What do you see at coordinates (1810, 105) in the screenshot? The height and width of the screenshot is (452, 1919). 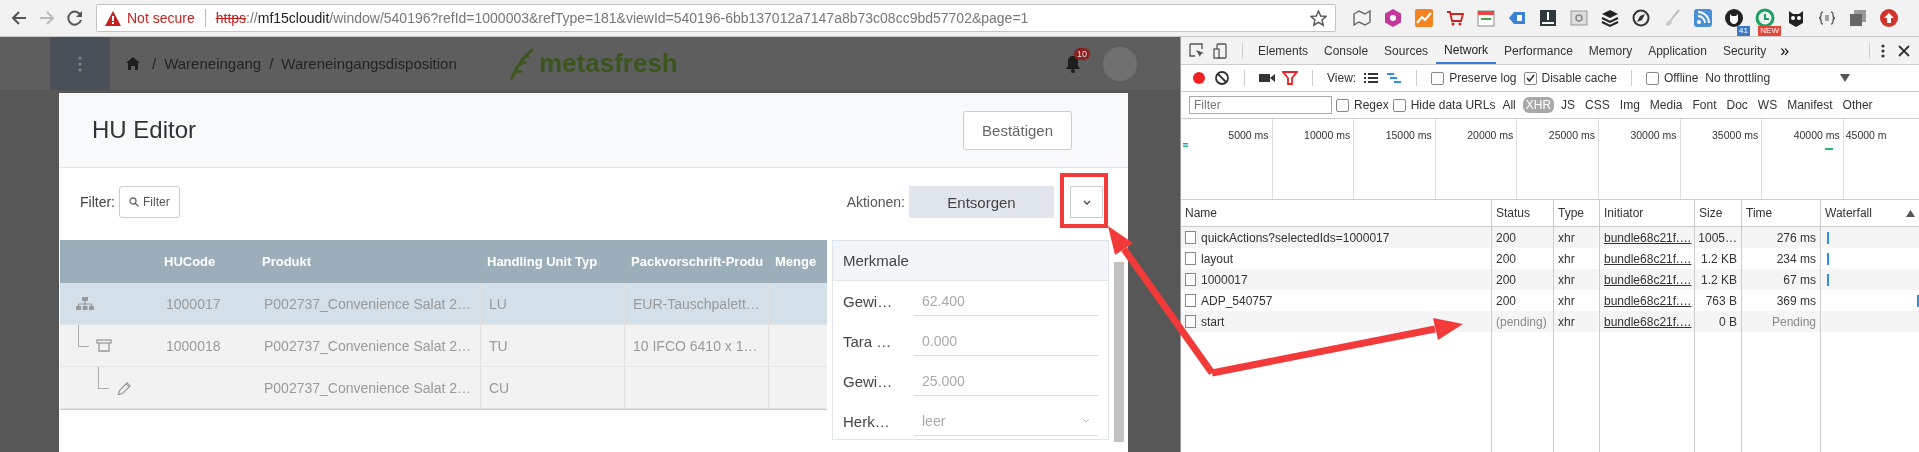 I see `type-filter-button: Manifest` at bounding box center [1810, 105].